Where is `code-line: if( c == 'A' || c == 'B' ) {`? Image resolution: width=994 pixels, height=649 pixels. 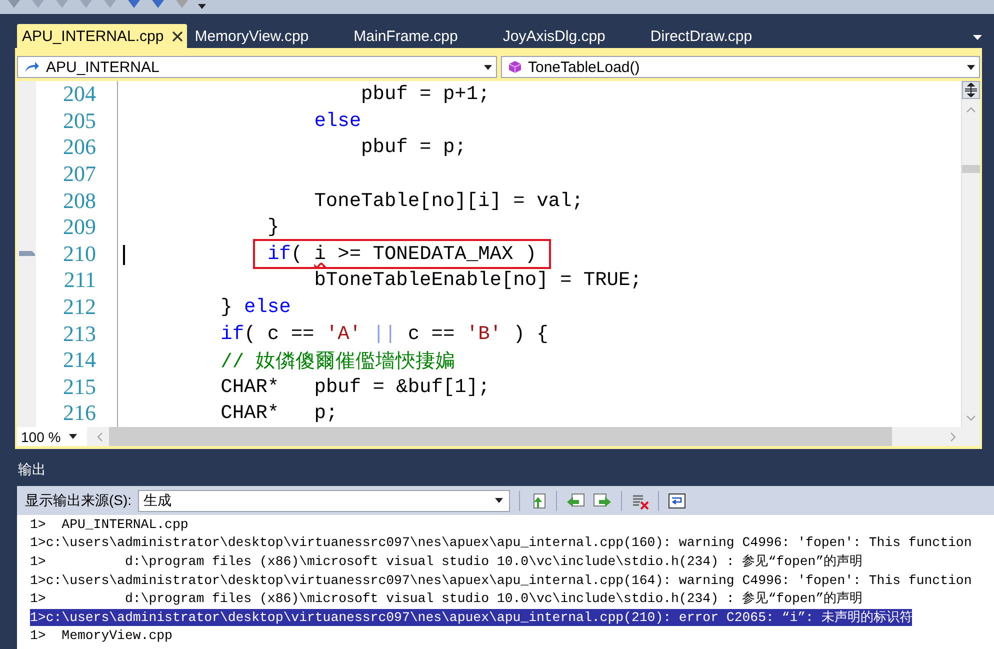 code-line: if( c == 'A' || c == 'B' ) { is located at coordinates (384, 333).